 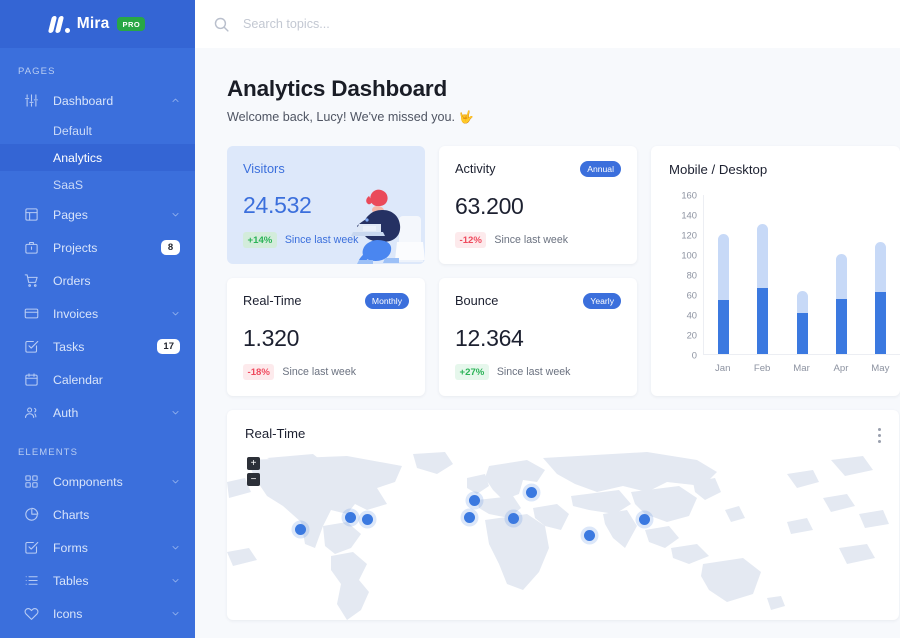 I want to click on brand-logo: Mira PRO, so click(x=97, y=24).